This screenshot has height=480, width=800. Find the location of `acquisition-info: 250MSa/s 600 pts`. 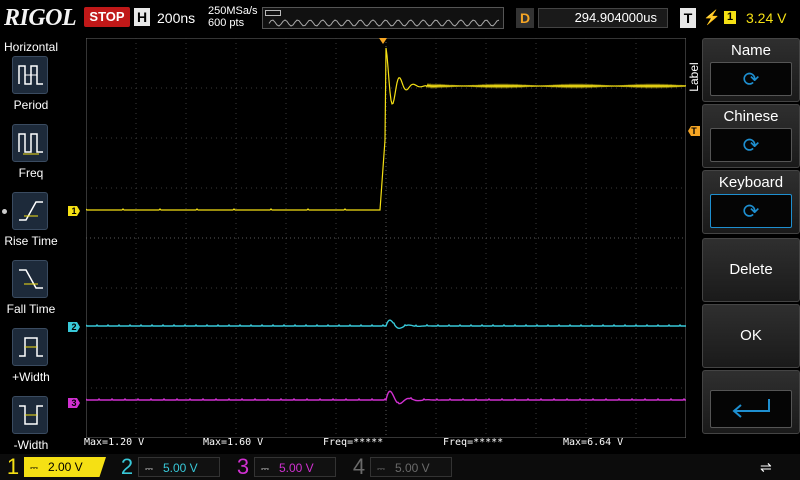

acquisition-info: 250MSa/s 600 pts is located at coordinates (233, 17).